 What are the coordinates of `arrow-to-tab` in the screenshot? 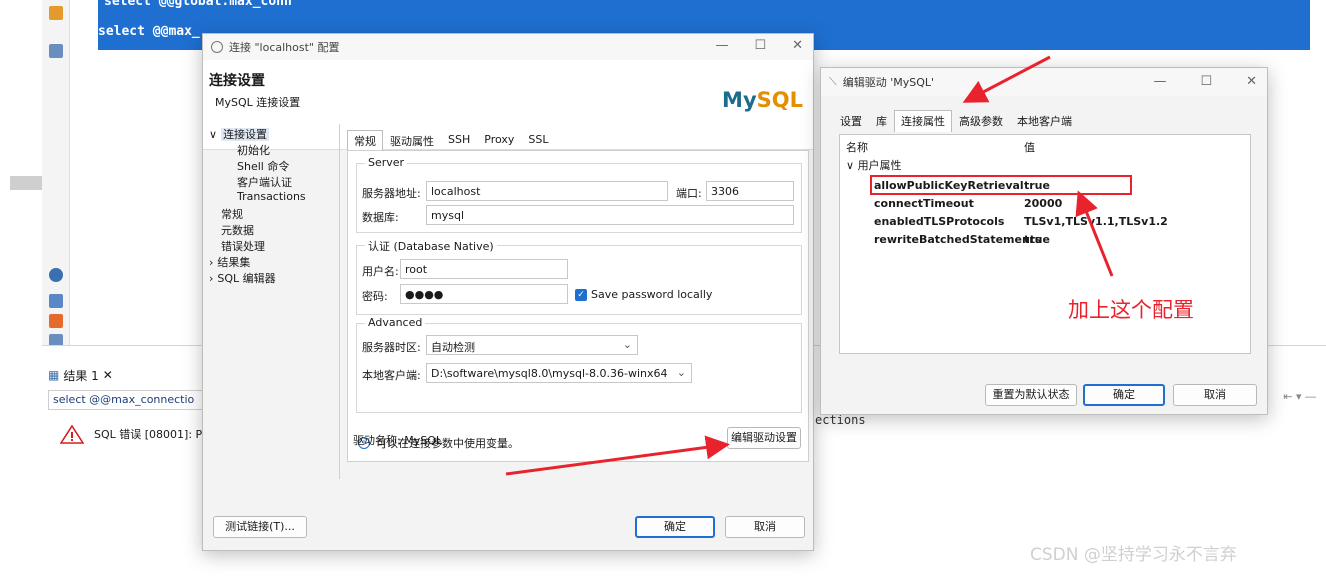 It's located at (1006, 79).